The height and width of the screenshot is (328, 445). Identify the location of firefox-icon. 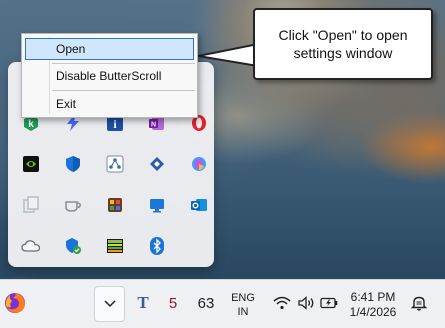
(15, 303).